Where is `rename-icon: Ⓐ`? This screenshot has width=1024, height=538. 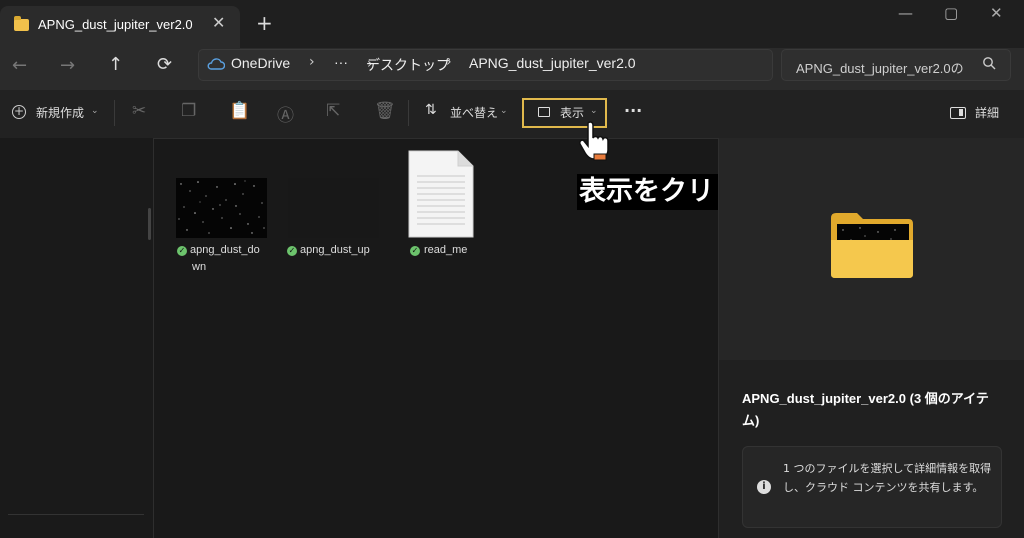 rename-icon: Ⓐ is located at coordinates (285, 113).